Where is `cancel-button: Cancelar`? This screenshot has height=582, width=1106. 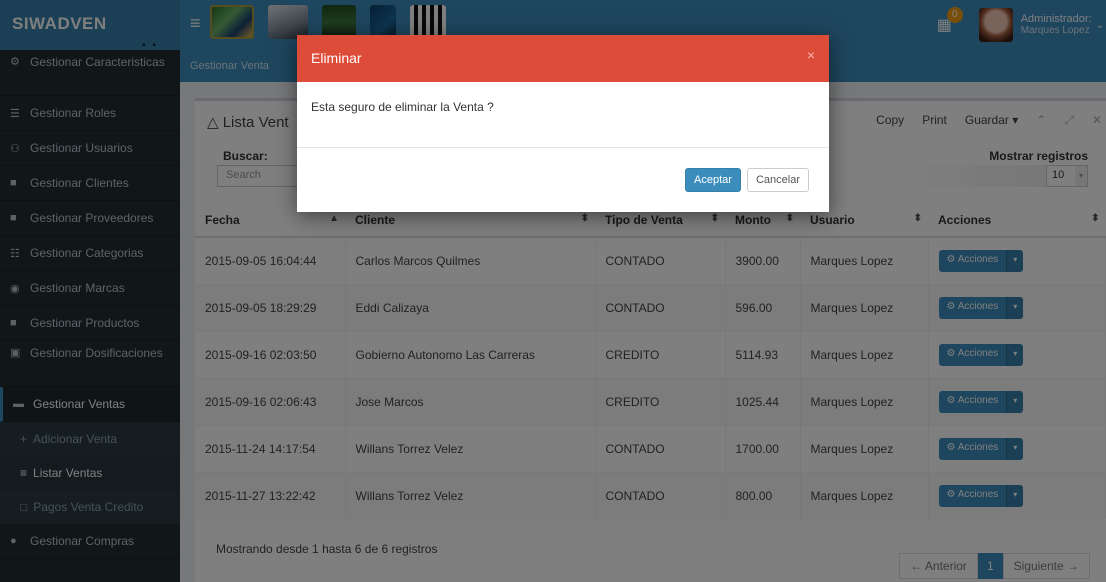 cancel-button: Cancelar is located at coordinates (777, 180).